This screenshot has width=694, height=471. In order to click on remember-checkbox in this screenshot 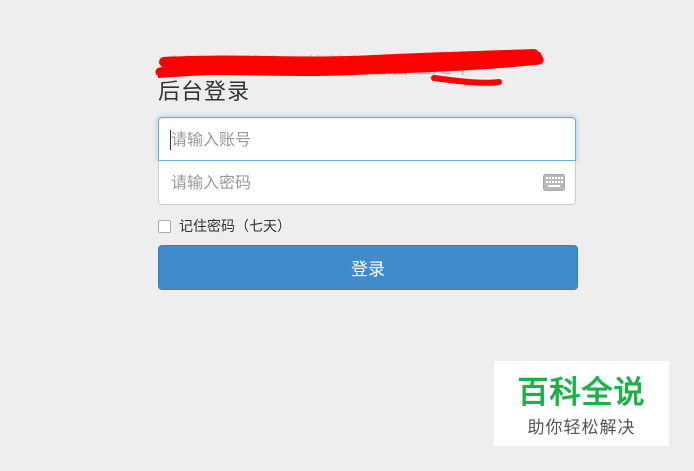, I will do `click(164, 226)`.